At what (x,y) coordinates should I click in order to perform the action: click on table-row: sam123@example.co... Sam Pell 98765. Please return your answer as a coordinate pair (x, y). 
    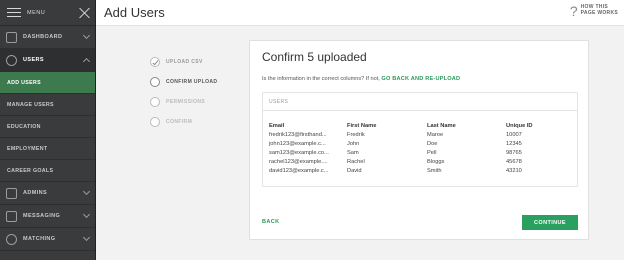
    Looking at the image, I should click on (412, 152).